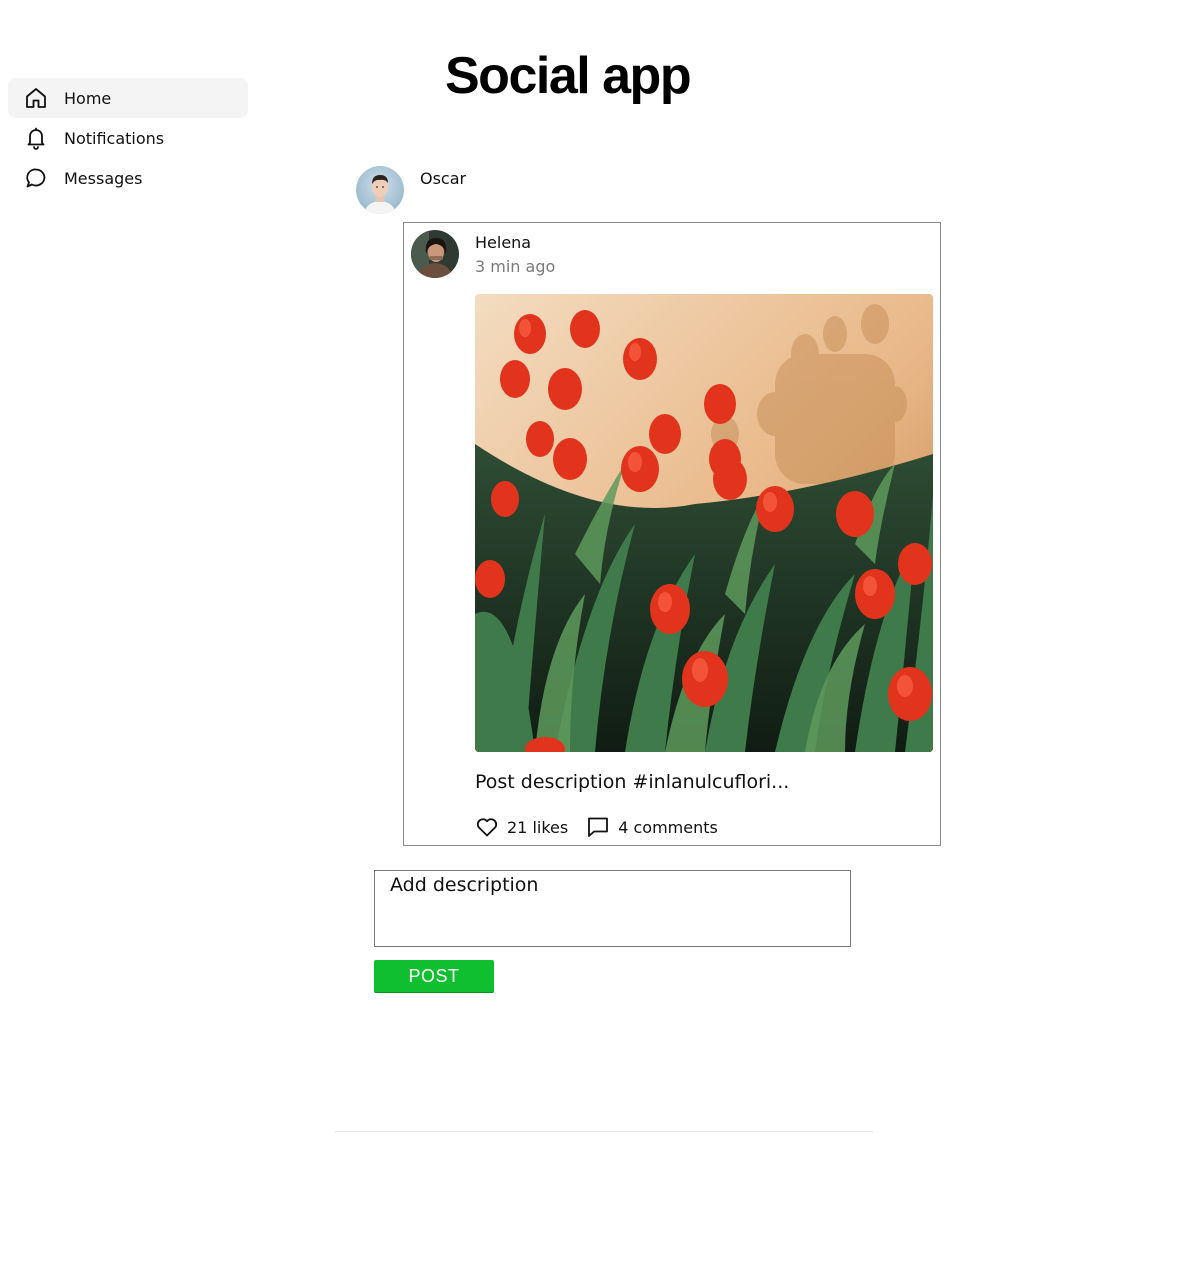 Image resolution: width=1191 pixels, height=1274 pixels. Describe the element at coordinates (443, 178) in the screenshot. I see `author-name: Oscar` at that location.